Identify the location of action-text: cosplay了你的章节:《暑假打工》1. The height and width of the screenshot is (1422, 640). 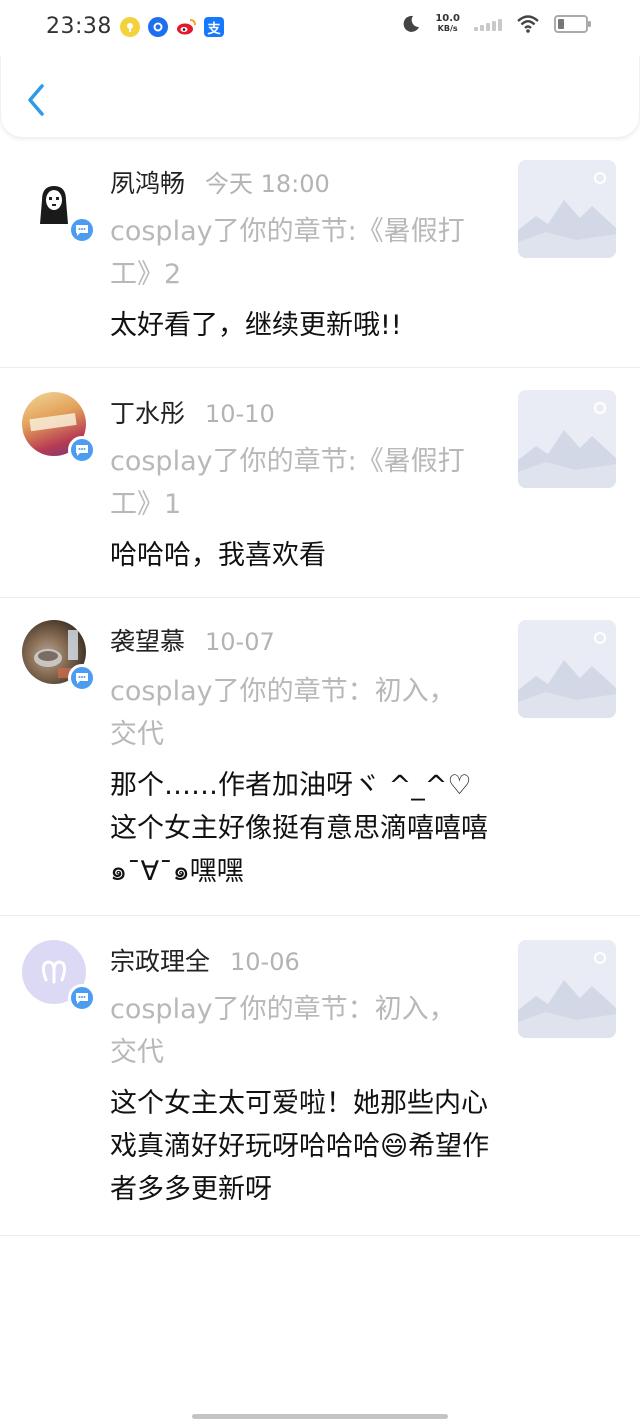
(287, 483).